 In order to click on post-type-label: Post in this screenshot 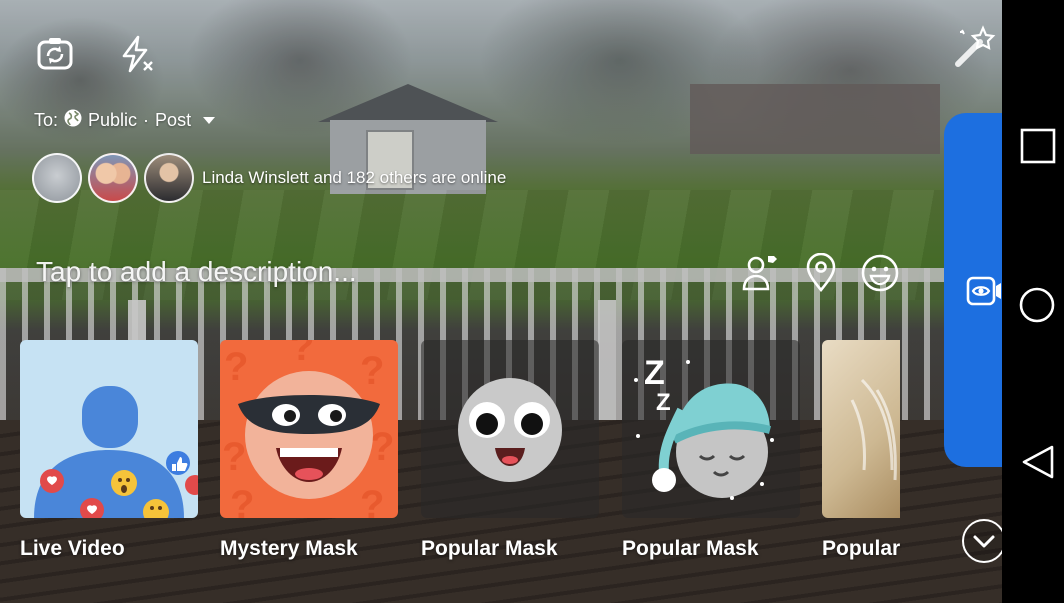, I will do `click(173, 120)`.